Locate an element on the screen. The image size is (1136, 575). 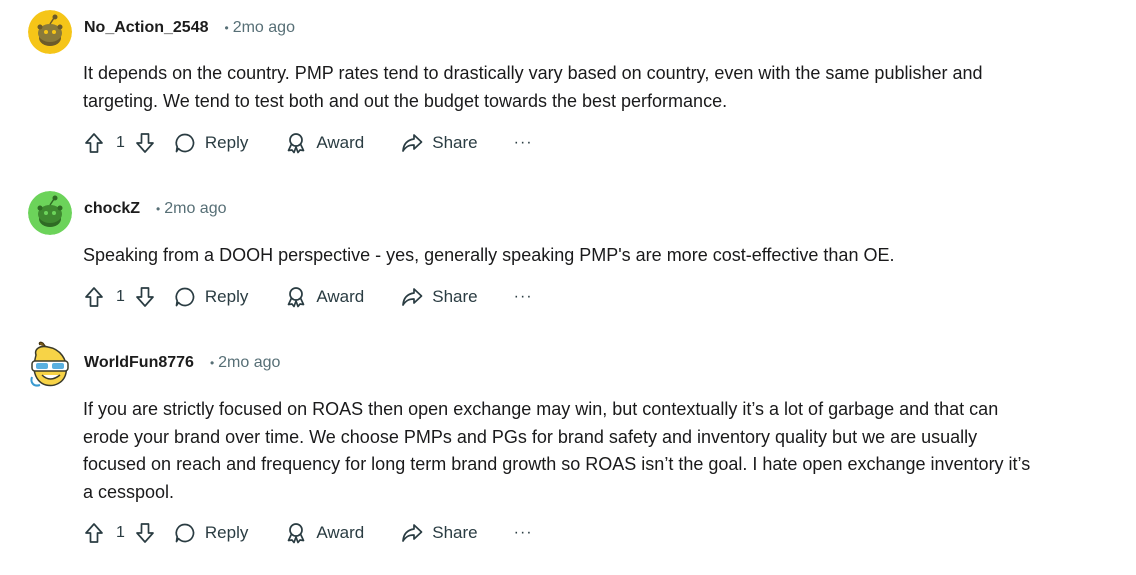
comment-meta: No_Action_2548 • 2mo ago is located at coordinates (189, 28).